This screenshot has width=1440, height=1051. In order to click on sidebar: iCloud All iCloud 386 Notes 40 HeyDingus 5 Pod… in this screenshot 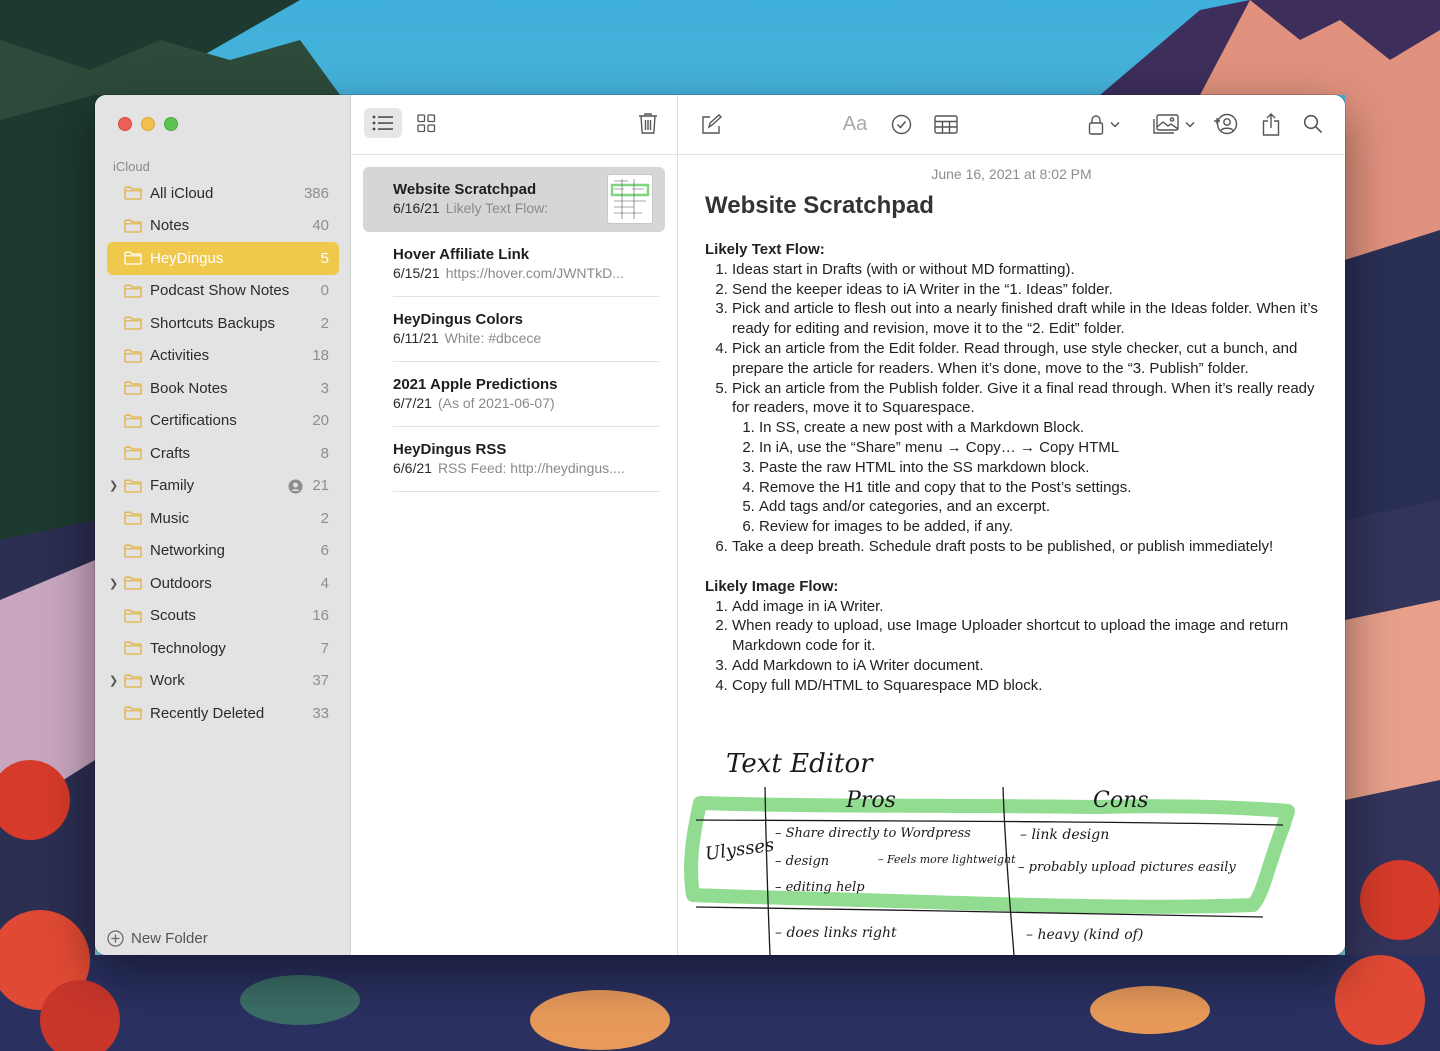, I will do `click(223, 525)`.